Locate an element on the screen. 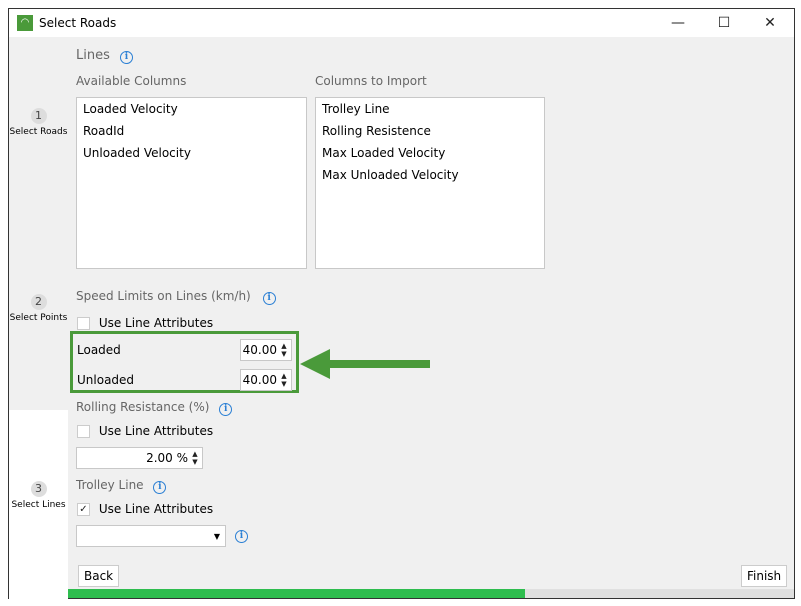  step-select-roads: 1 Select Roads is located at coordinates (38, 122).